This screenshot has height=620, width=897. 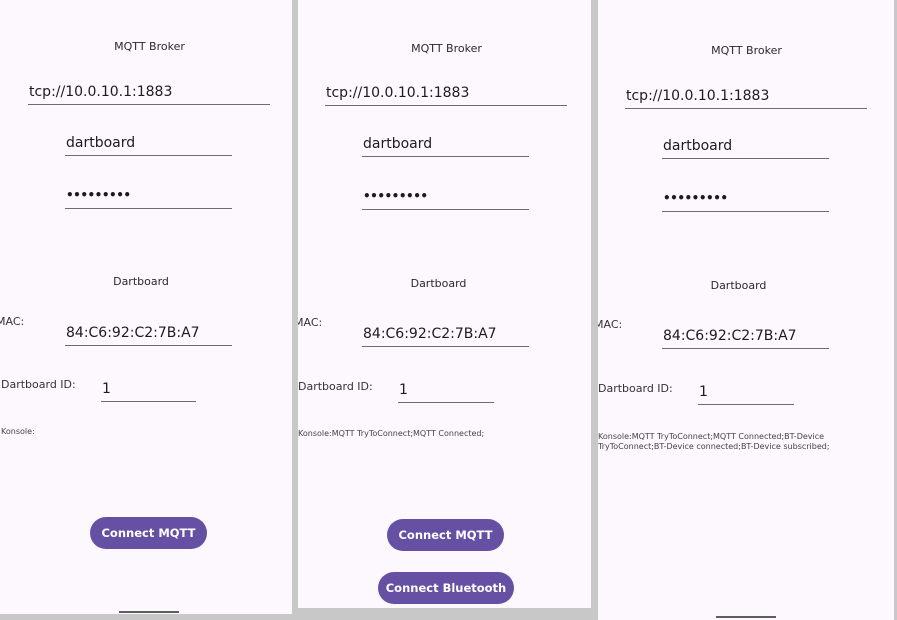 What do you see at coordinates (18, 431) in the screenshot?
I see `console-log: Konsole:` at bounding box center [18, 431].